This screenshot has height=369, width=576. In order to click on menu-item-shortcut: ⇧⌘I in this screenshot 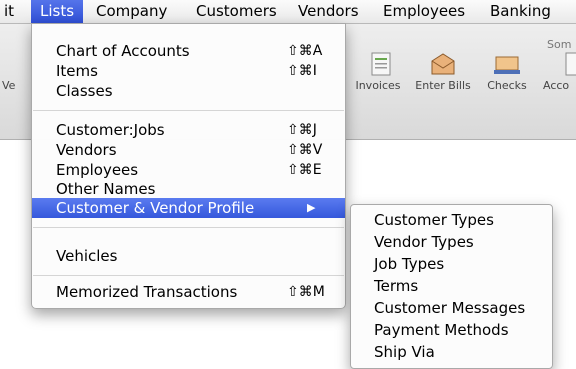, I will do `click(302, 71)`.